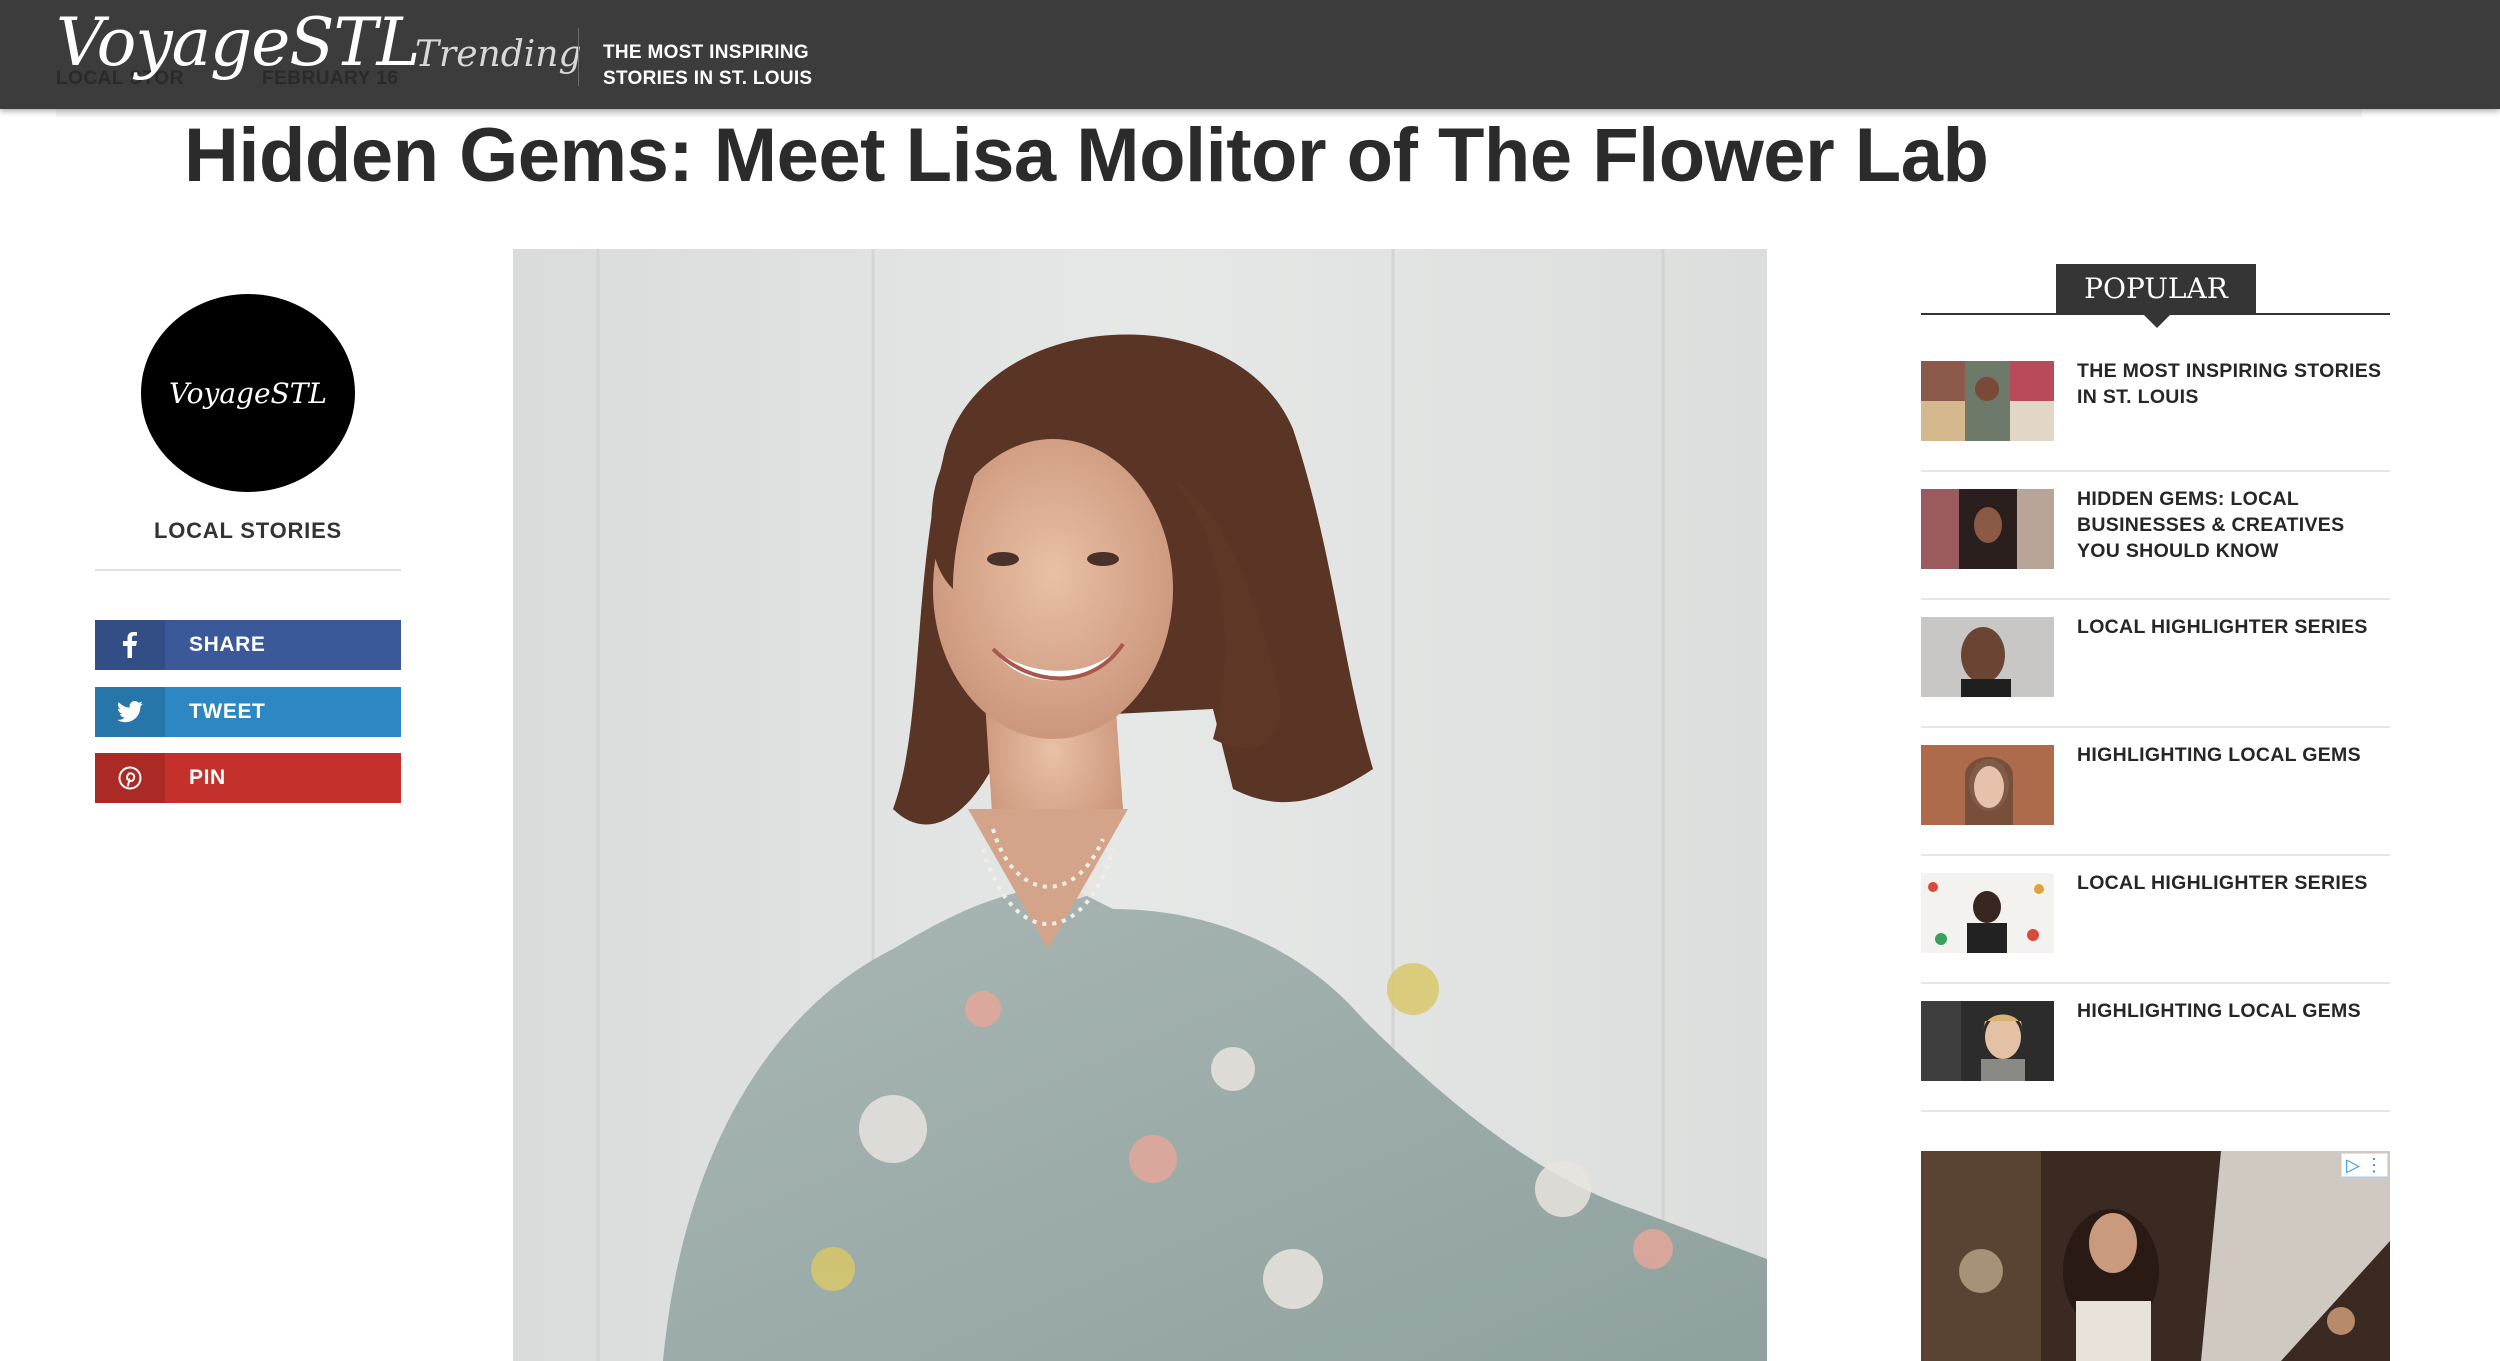 The width and height of the screenshot is (2500, 1361). I want to click on popular-item: THE MOST INSPIRING STORIES IN ST. LOUIS, so click(2155, 408).